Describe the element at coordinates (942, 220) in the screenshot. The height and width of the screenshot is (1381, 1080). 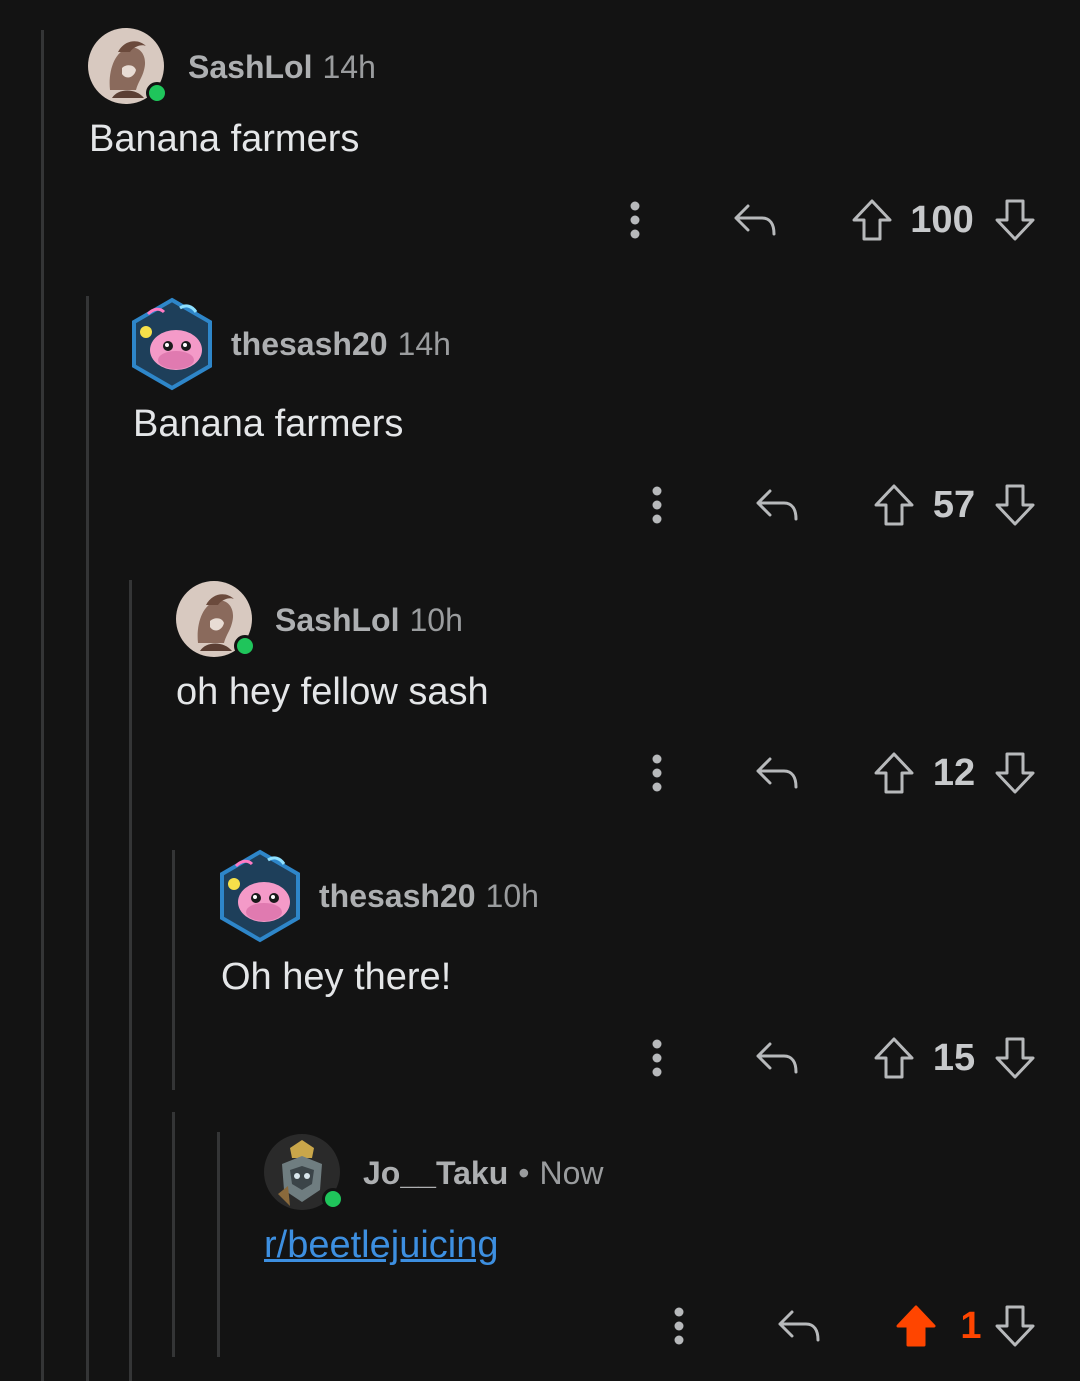
I see `vote-score: 100` at that location.